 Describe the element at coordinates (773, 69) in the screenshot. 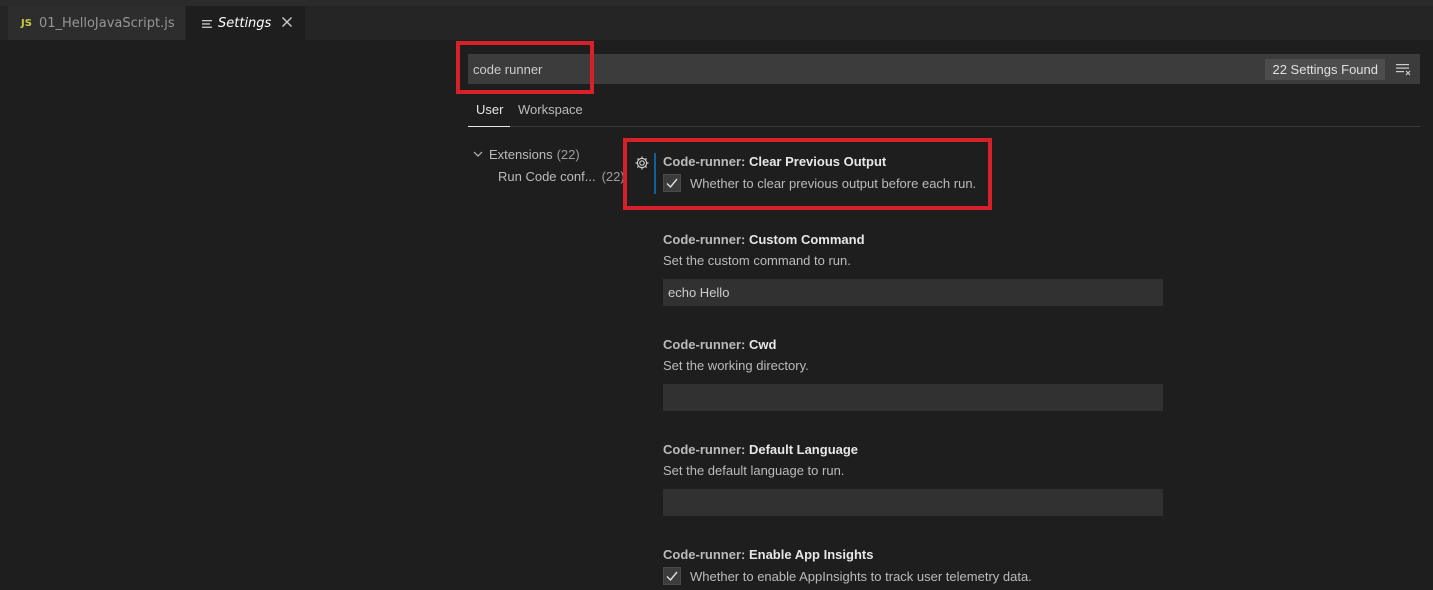

I see `settings-search-input` at that location.